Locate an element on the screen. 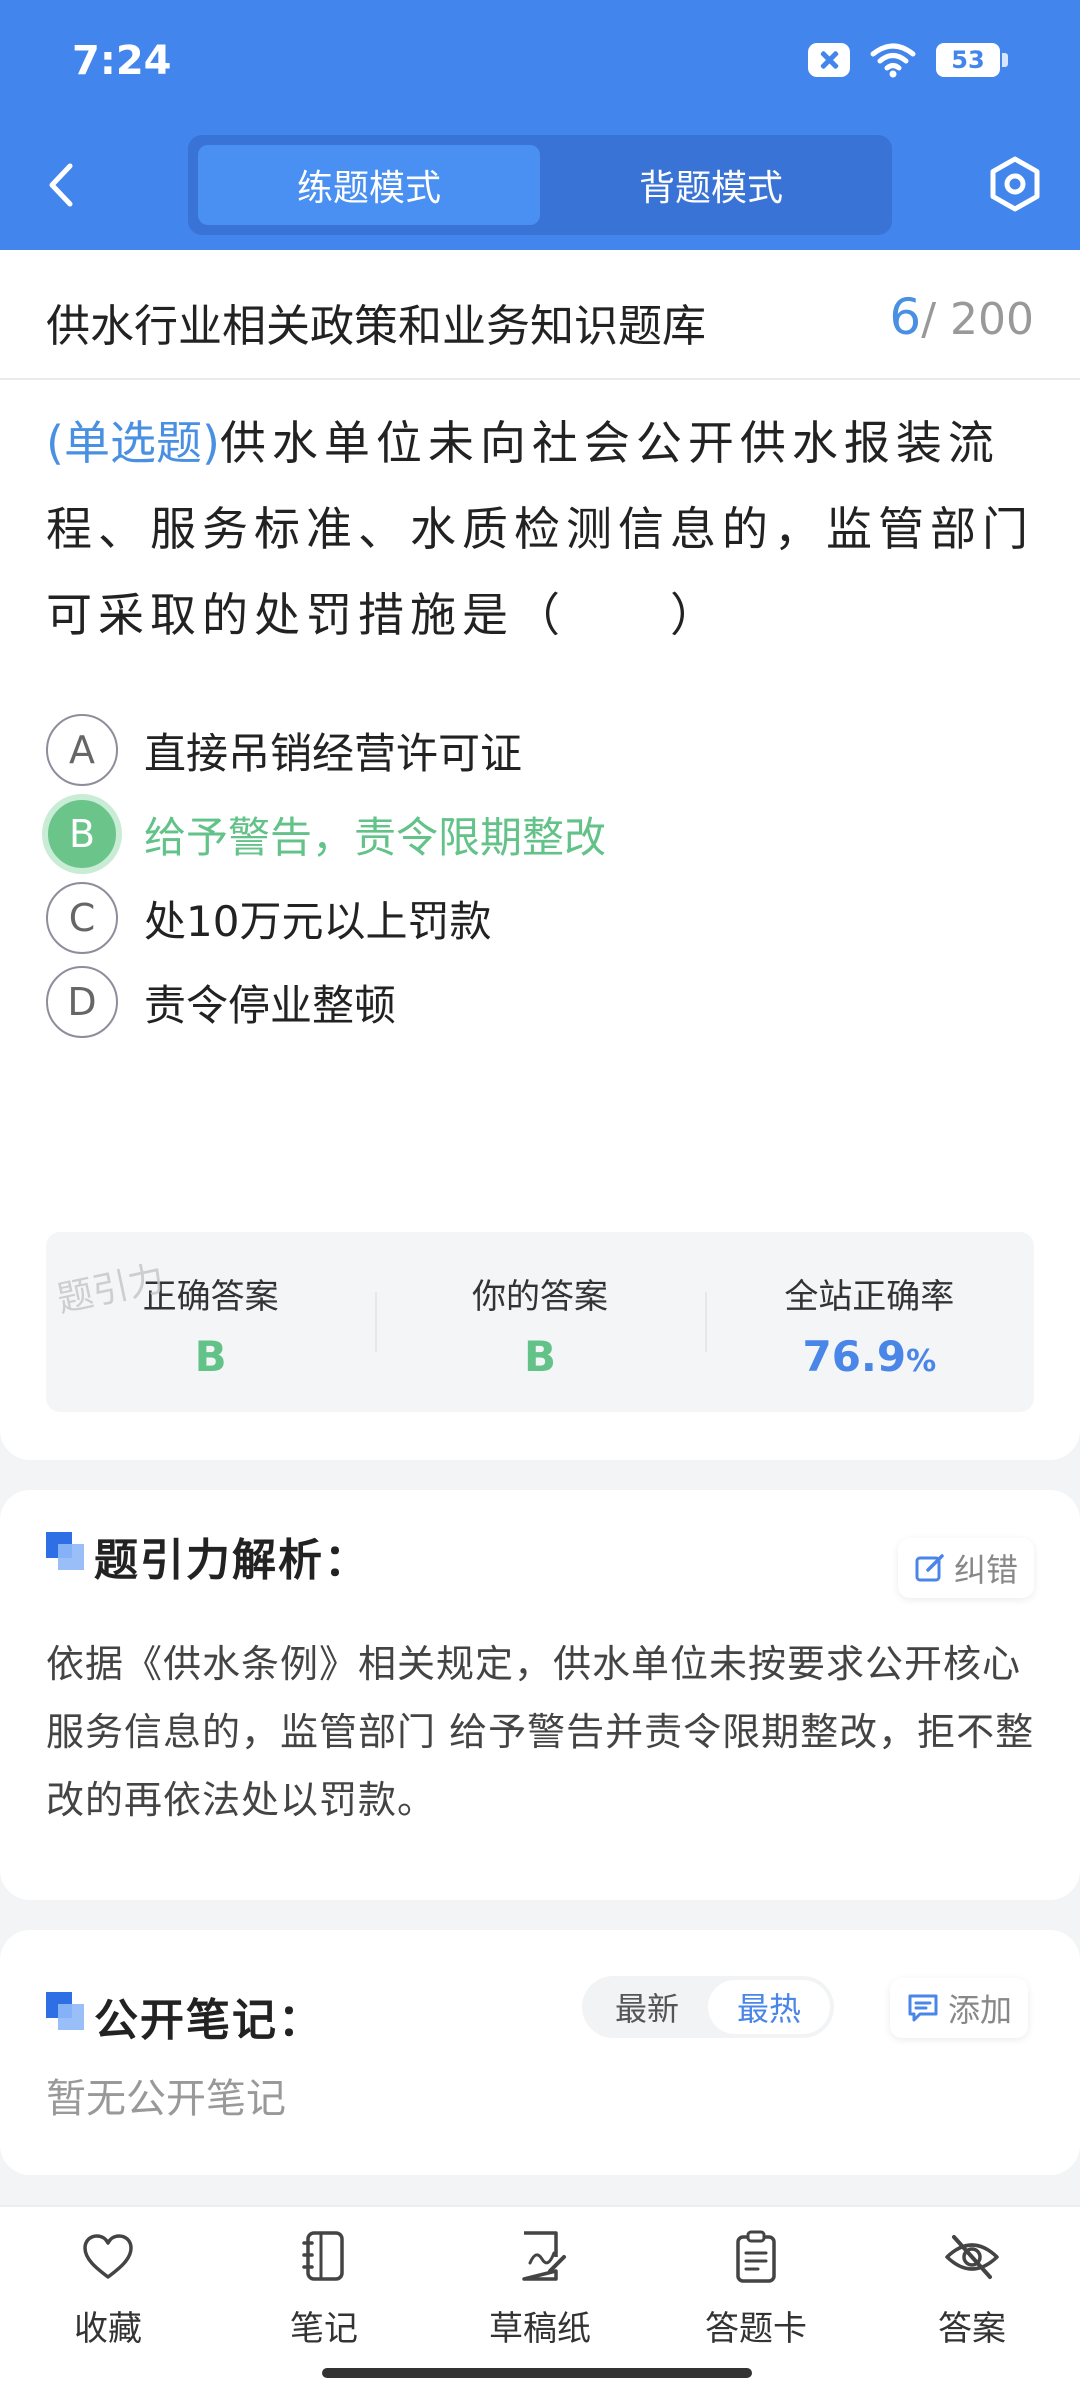 The width and height of the screenshot is (1080, 2400). status-time: 7:24 is located at coordinates (122, 61).